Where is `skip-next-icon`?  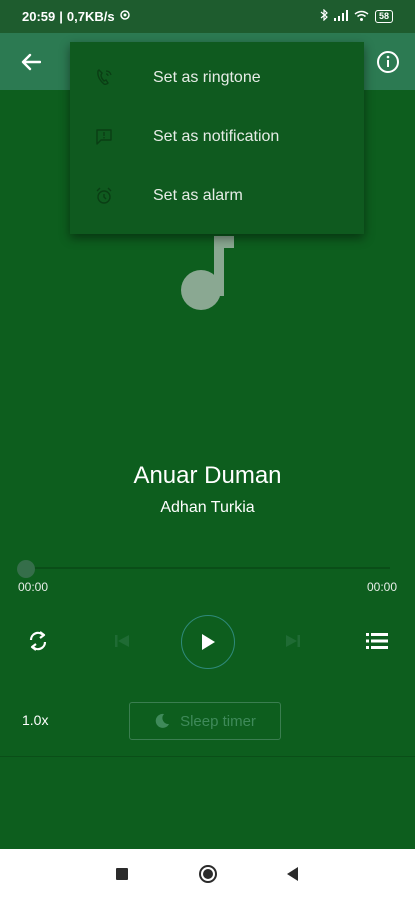 skip-next-icon is located at coordinates (293, 641).